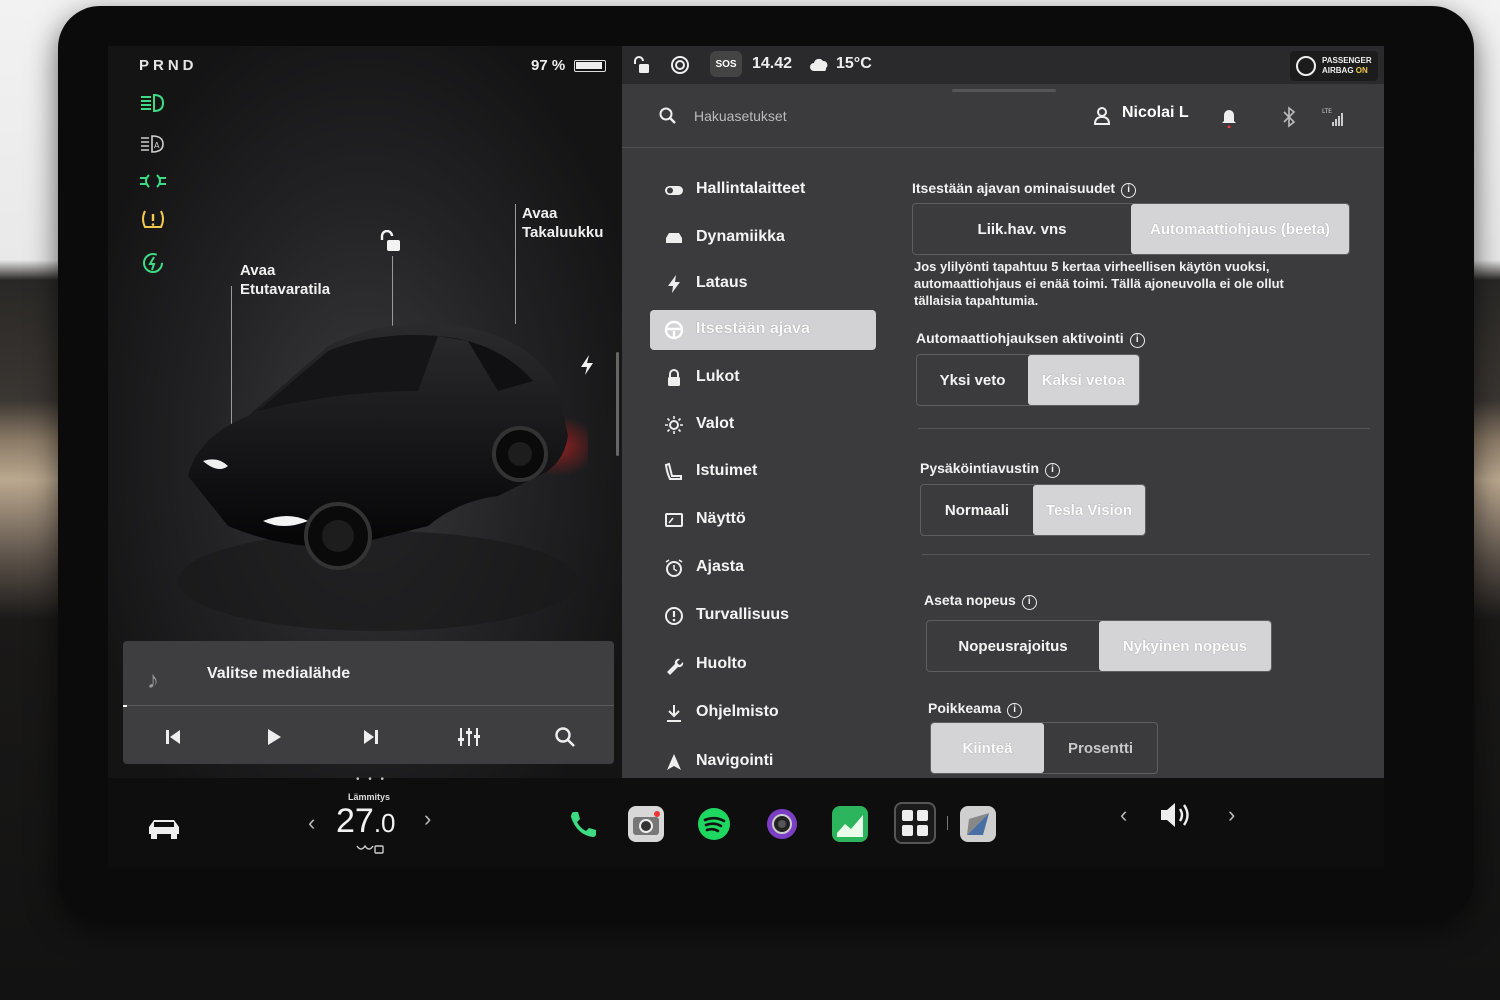  I want to click on phone-app-icon, so click(582, 824).